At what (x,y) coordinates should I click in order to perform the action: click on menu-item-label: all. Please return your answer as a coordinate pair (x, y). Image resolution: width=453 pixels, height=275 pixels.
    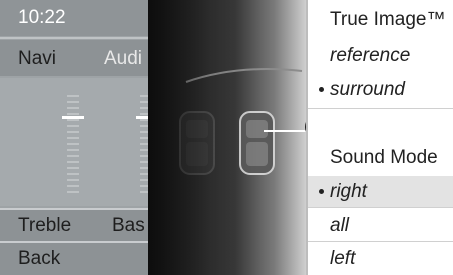
    Looking at the image, I should click on (340, 225).